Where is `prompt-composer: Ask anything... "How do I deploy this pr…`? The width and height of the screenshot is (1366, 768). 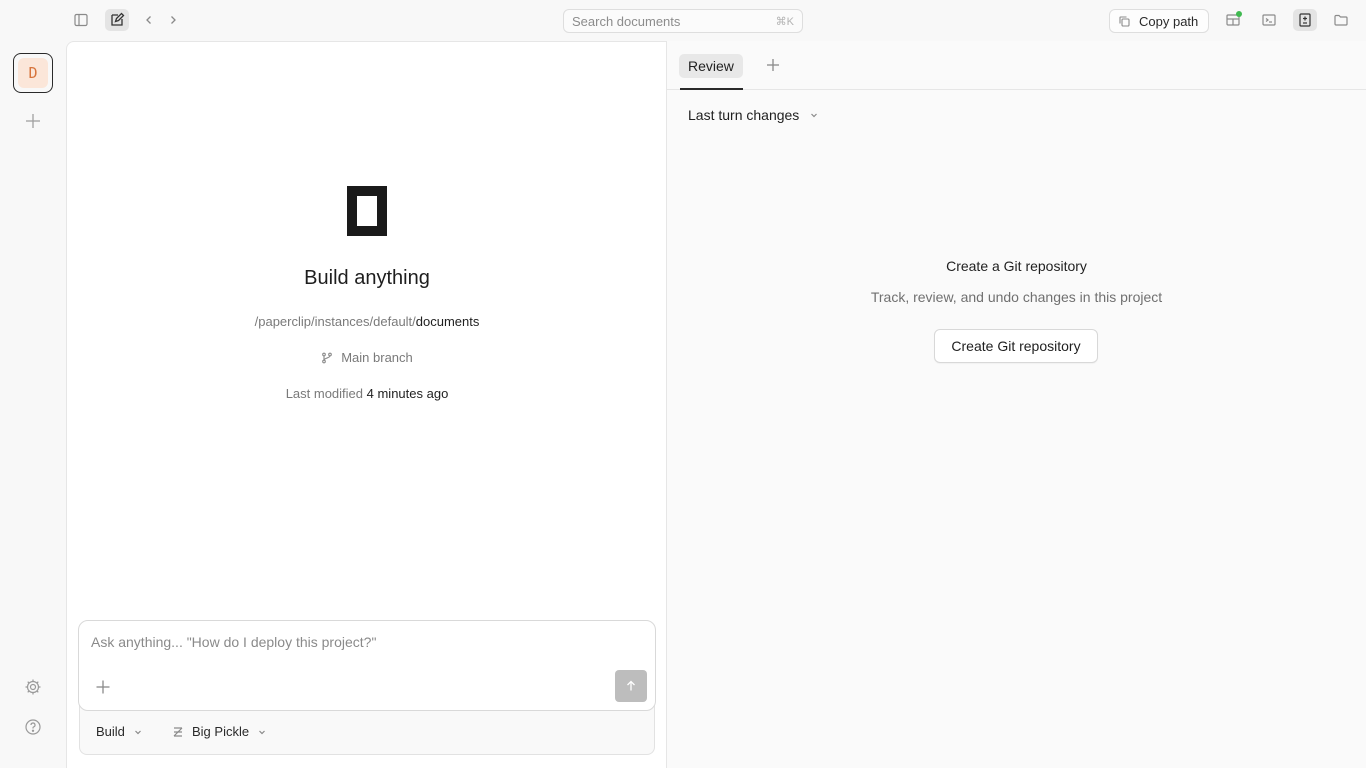 prompt-composer: Ask anything... "How do I deploy this pr… is located at coordinates (367, 665).